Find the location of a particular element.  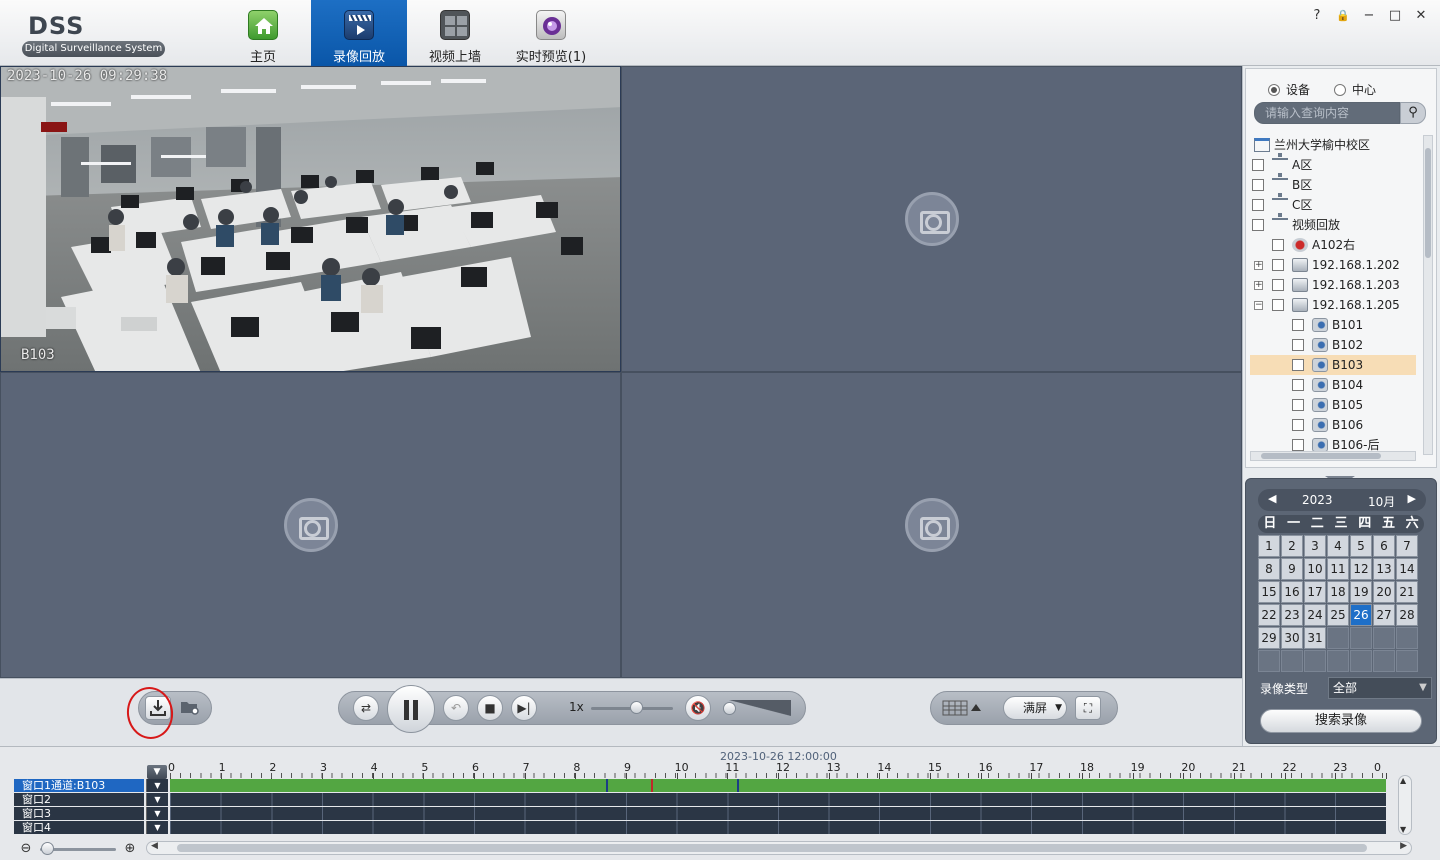

tree-node: B105 is located at coordinates (1333, 405).